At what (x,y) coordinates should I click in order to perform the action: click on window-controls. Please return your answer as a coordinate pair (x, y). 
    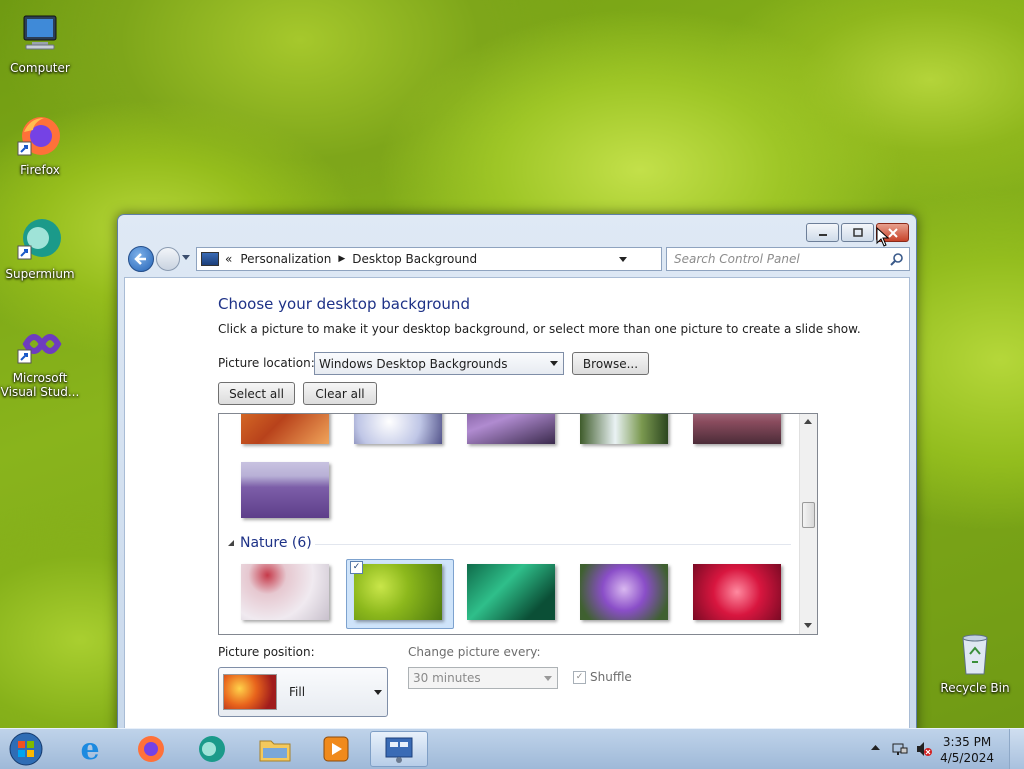
    Looking at the image, I should click on (857, 232).